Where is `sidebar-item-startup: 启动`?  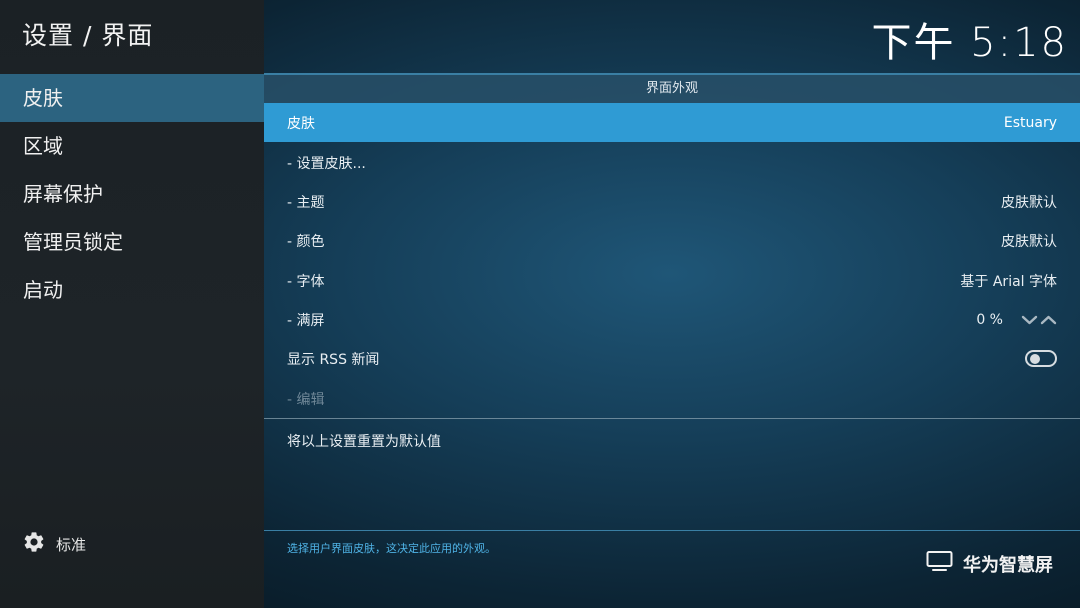
sidebar-item-startup: 启动 is located at coordinates (132, 290).